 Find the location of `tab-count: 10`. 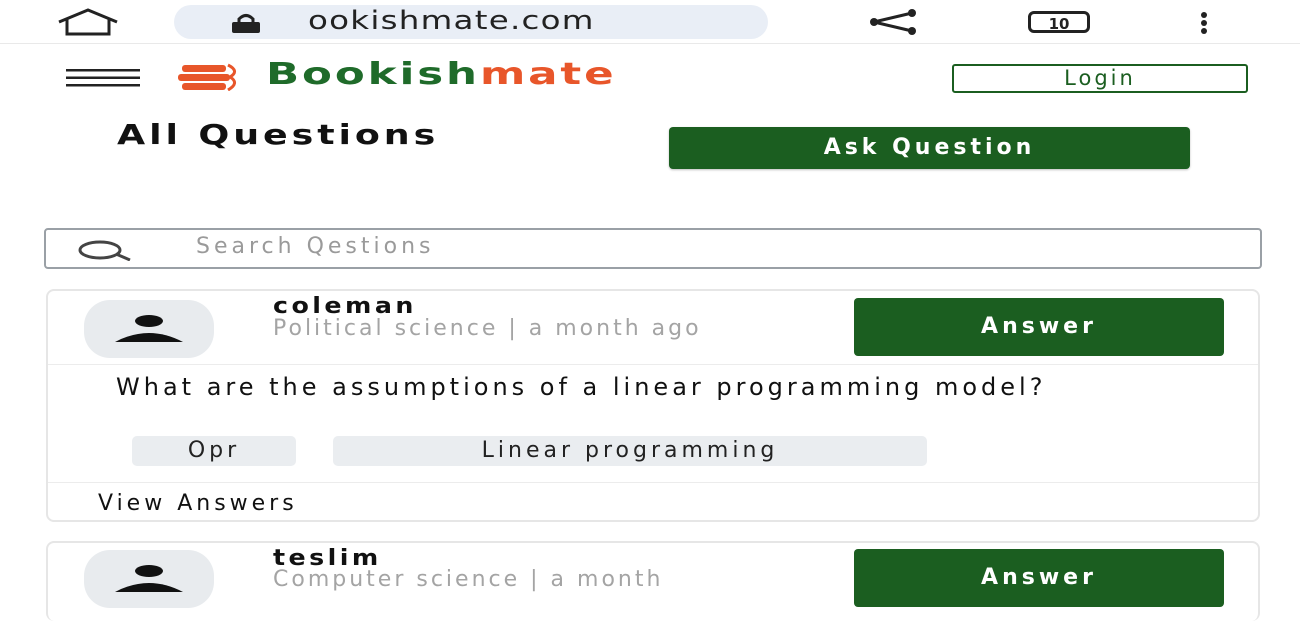

tab-count: 10 is located at coordinates (1059, 24).